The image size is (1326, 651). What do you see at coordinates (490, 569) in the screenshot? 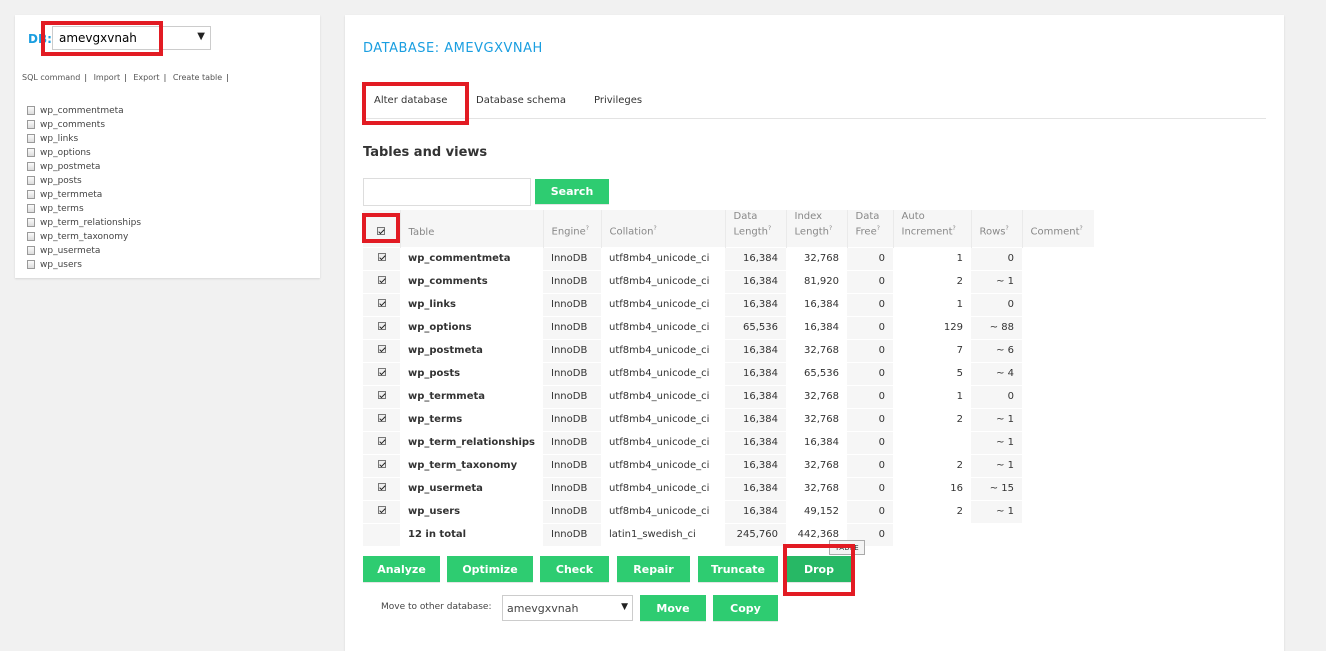
I see `optimize-button: Optimize` at bounding box center [490, 569].